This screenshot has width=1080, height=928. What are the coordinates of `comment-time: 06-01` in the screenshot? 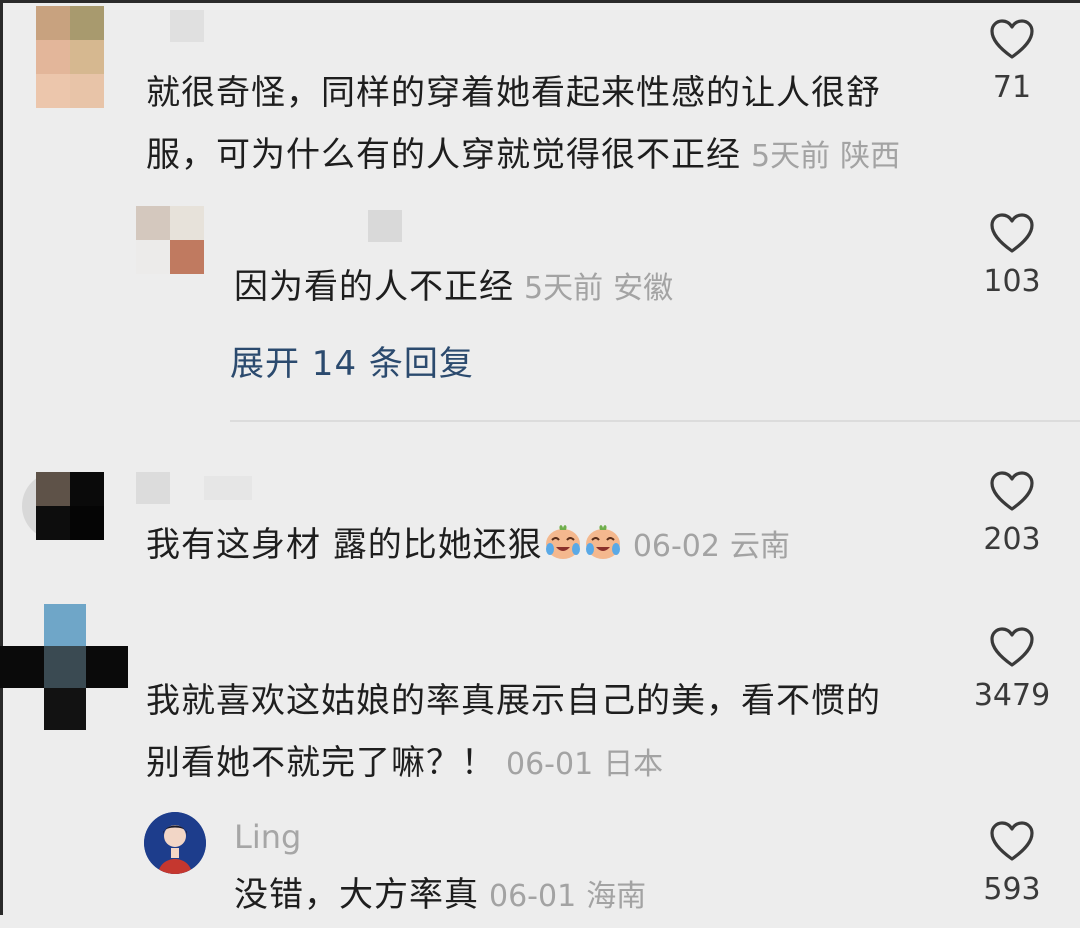 It's located at (550, 764).